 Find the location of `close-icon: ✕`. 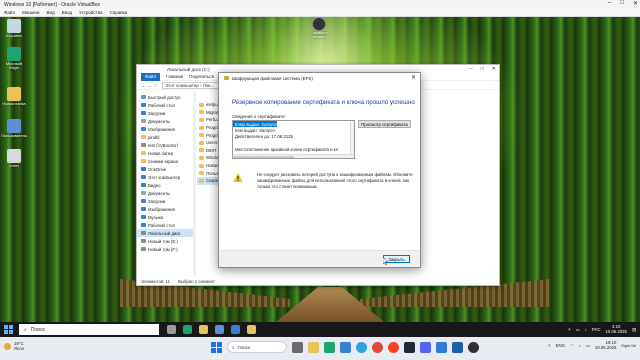

close-icon: ✕ is located at coordinates (635, 3).